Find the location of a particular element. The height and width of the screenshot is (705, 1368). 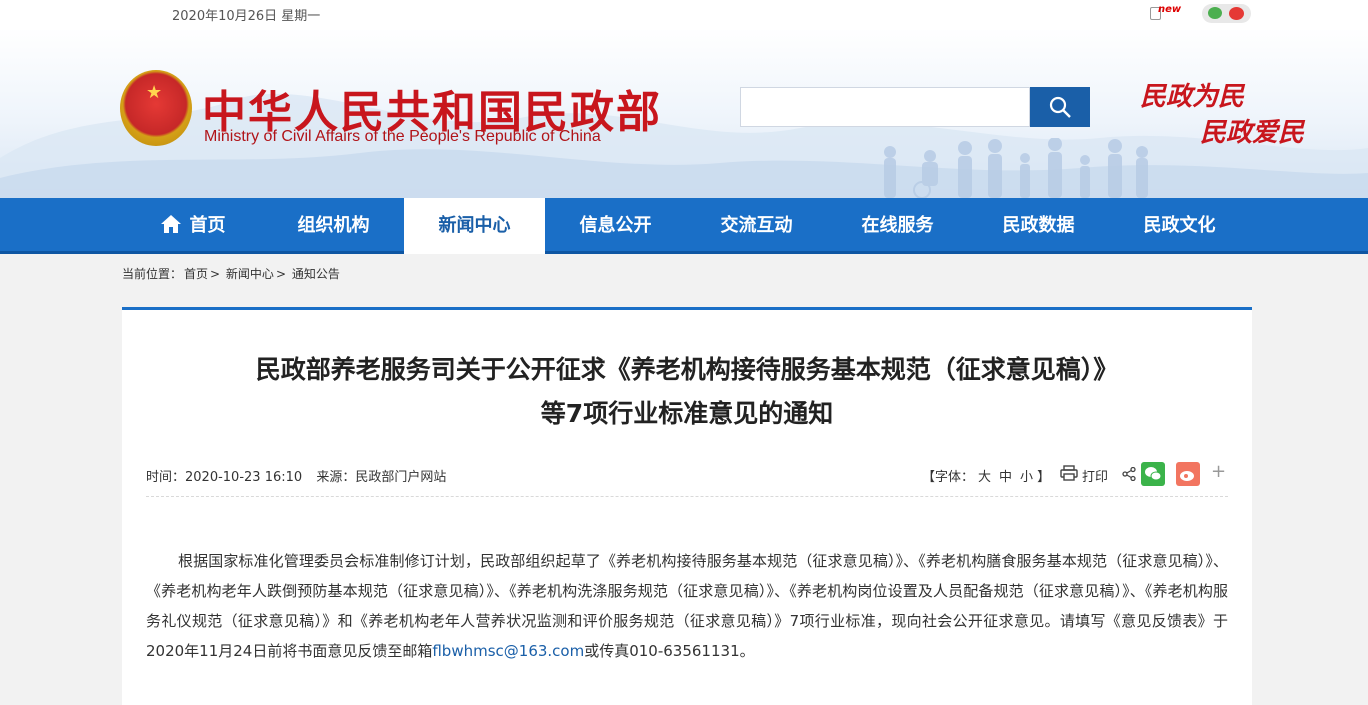

search-button is located at coordinates (1060, 107).